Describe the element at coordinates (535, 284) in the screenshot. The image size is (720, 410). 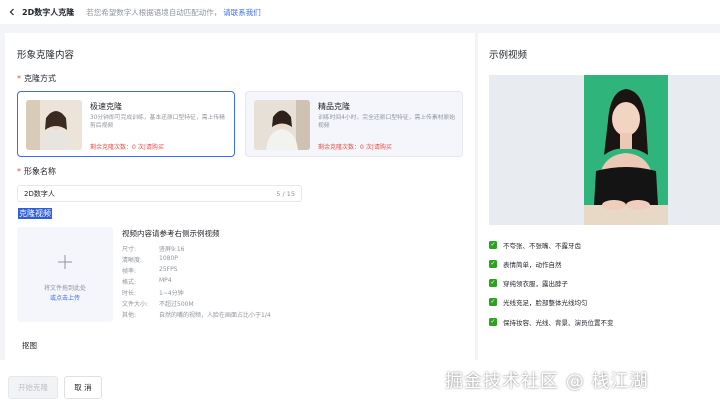
I see `check-text: 穿纯领衣服，露出脖子` at that location.